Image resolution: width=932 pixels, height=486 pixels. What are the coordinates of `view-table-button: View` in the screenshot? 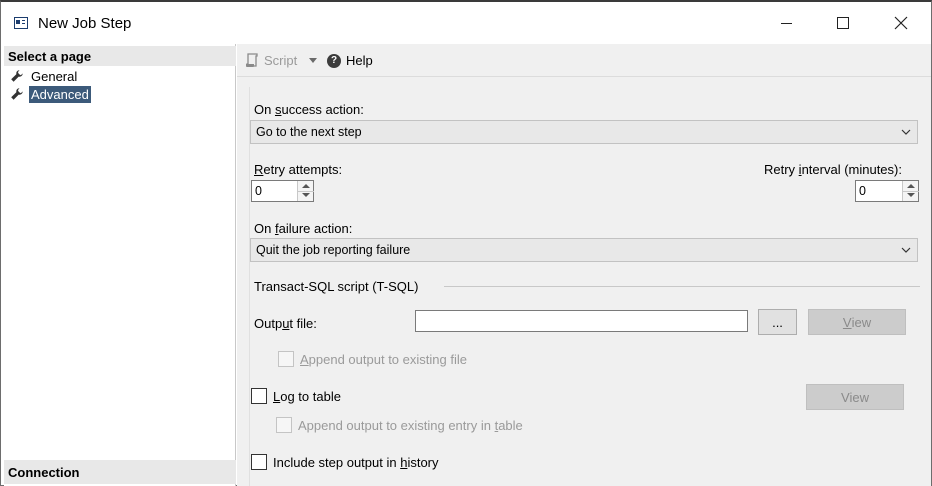 It's located at (855, 397).